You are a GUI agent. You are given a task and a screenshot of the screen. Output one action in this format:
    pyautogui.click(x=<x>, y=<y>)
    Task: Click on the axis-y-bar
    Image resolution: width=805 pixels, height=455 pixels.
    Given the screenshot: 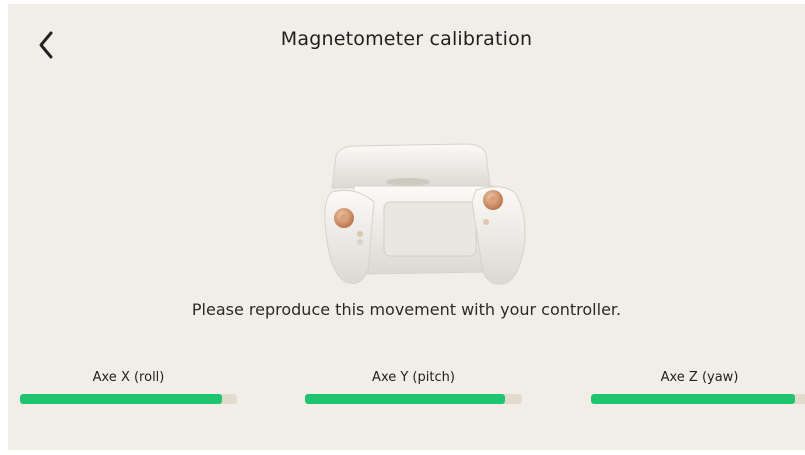 What is the action you would take?
    pyautogui.click(x=413, y=399)
    